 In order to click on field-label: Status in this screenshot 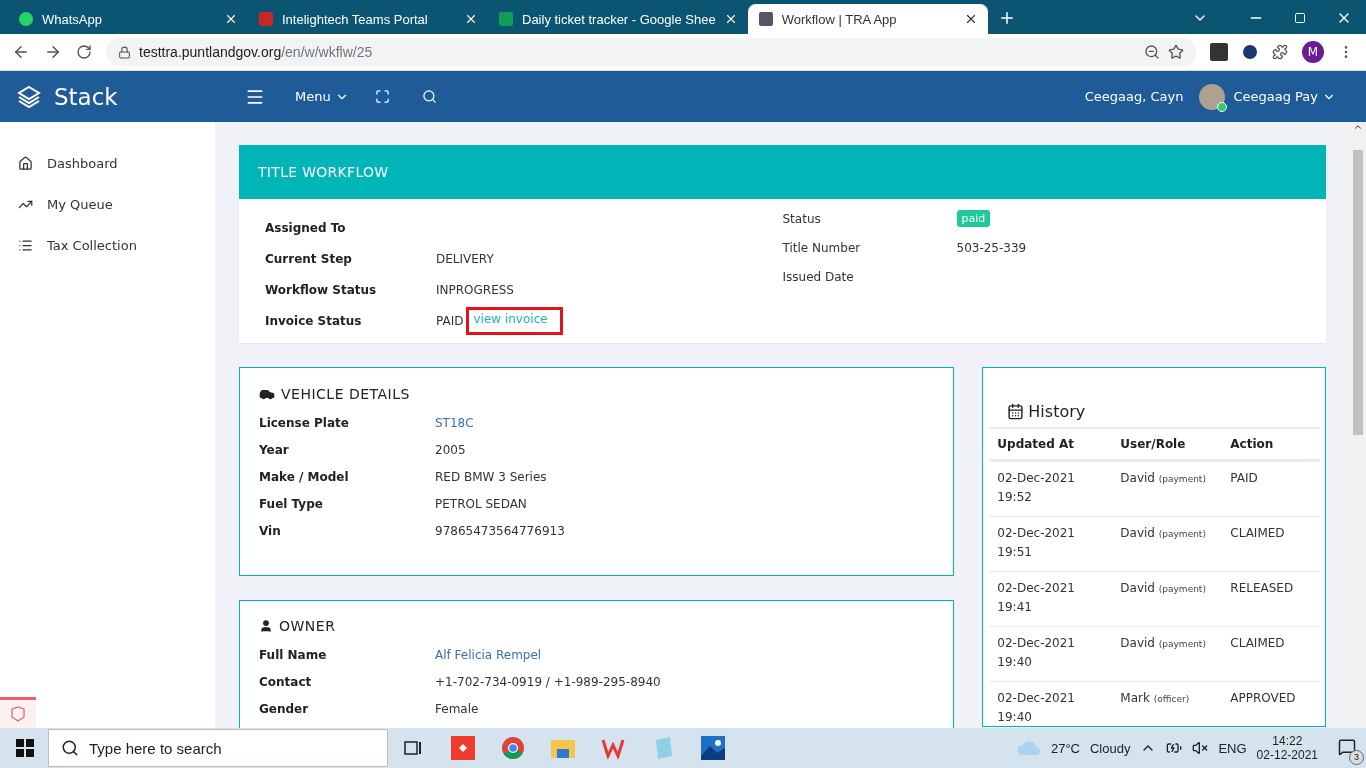, I will do `click(802, 219)`.